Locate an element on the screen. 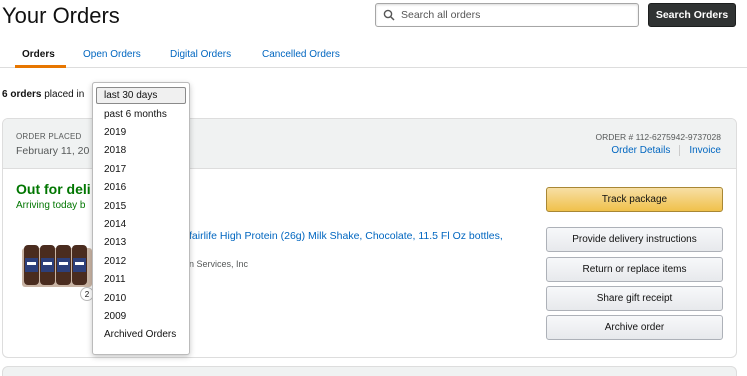  dropdown-option: 2012 is located at coordinates (141, 261).